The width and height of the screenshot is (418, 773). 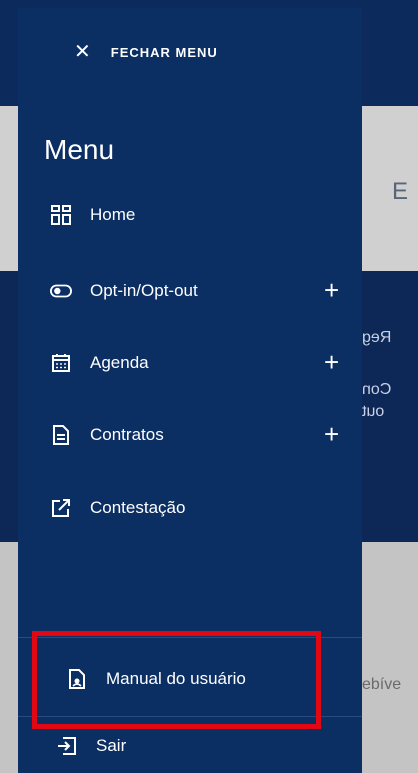 What do you see at coordinates (382, 684) in the screenshot?
I see `background-partial-text: ebíve` at bounding box center [382, 684].